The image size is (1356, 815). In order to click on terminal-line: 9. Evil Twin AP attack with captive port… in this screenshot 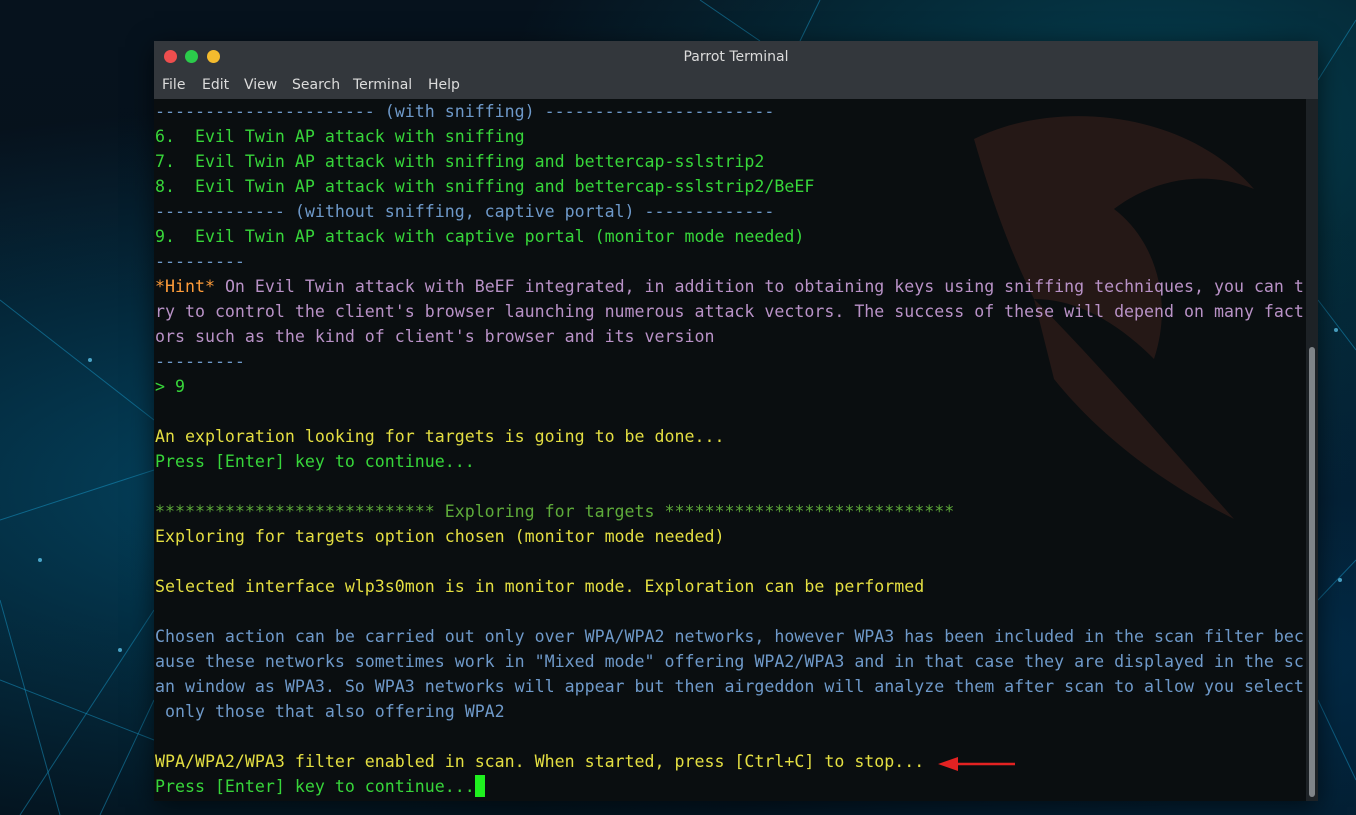, I will do `click(729, 236)`.